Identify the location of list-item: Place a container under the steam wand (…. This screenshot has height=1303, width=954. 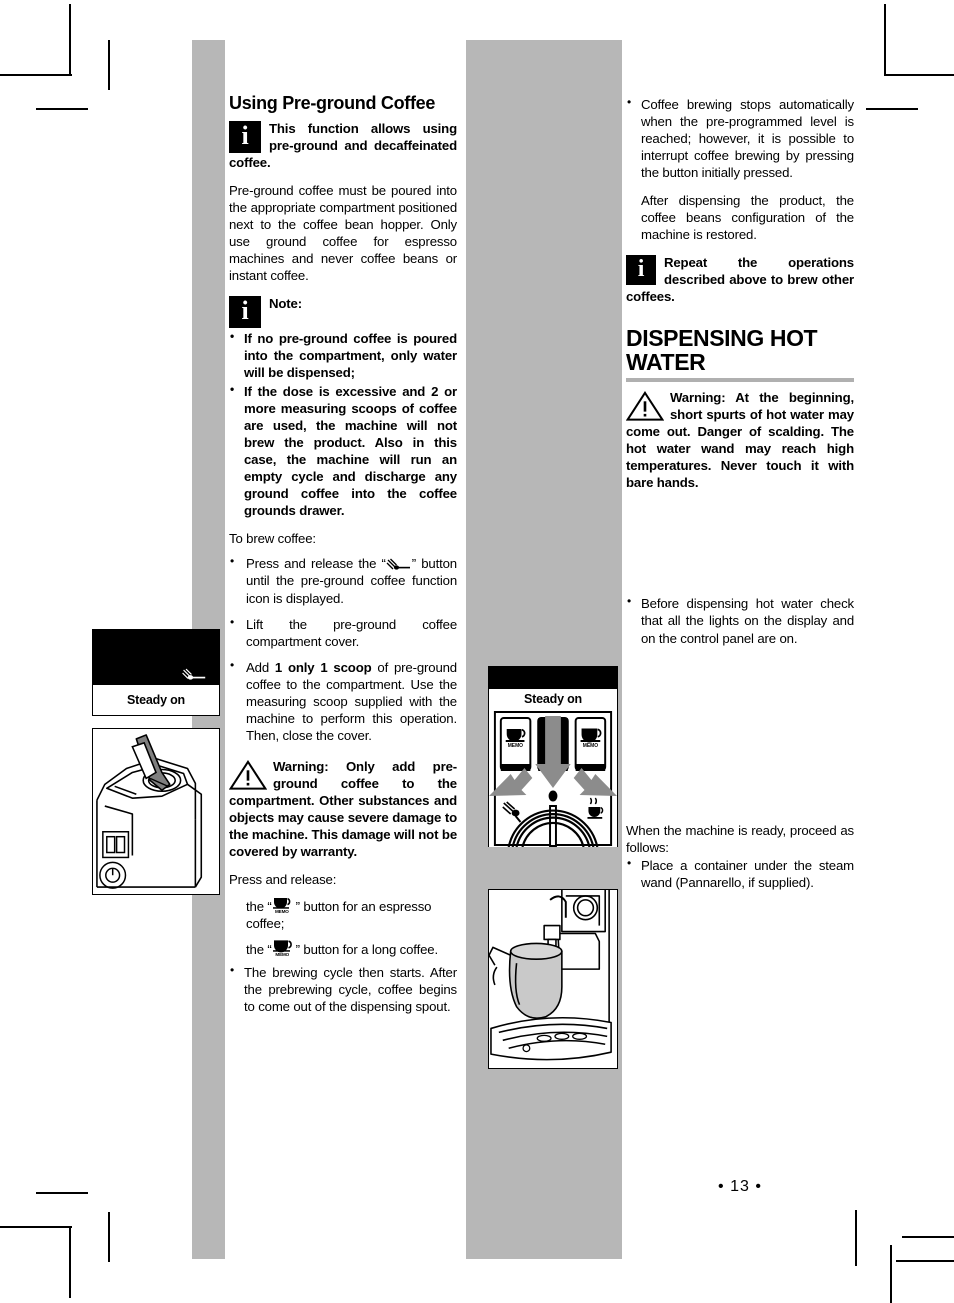
(740, 873).